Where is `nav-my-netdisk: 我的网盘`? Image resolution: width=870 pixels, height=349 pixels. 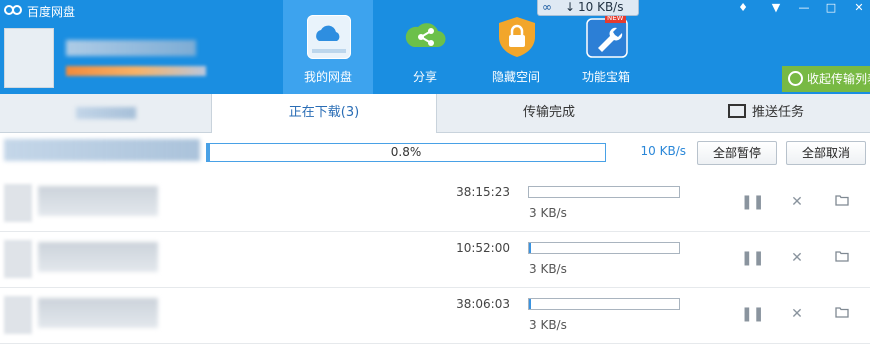 nav-my-netdisk: 我的网盘 is located at coordinates (328, 47).